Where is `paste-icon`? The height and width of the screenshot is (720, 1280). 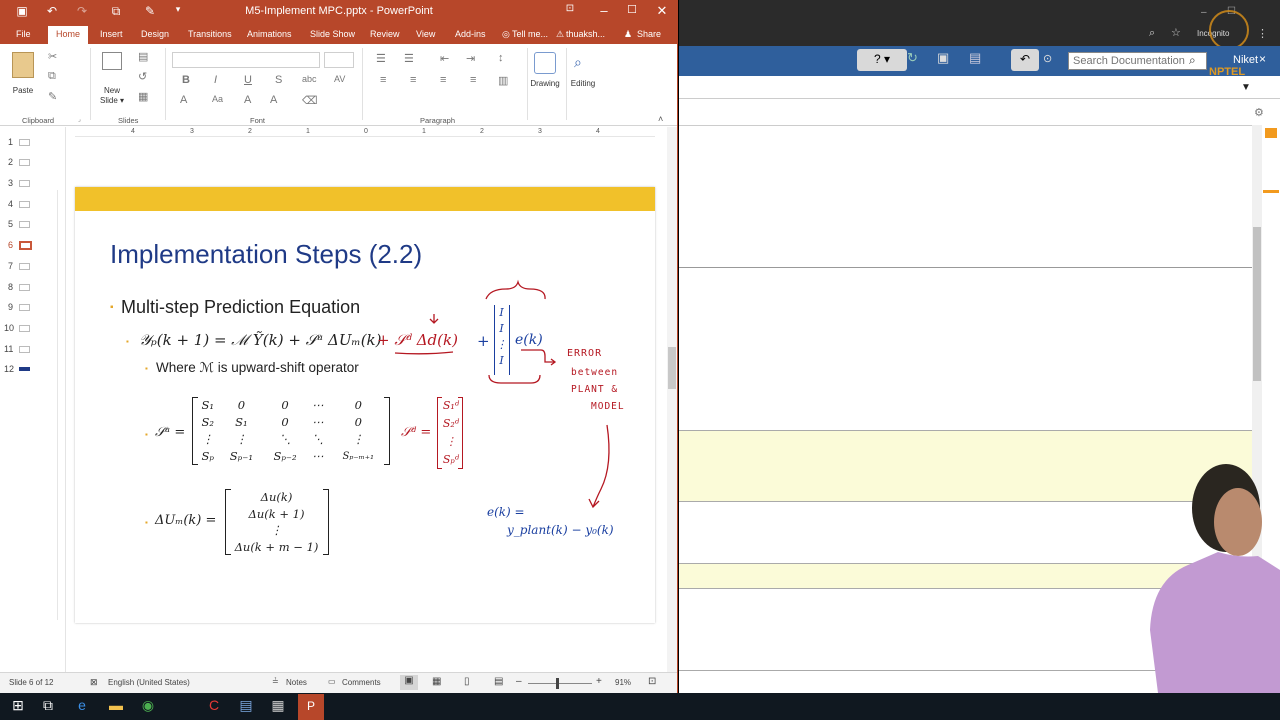 paste-icon is located at coordinates (23, 65).